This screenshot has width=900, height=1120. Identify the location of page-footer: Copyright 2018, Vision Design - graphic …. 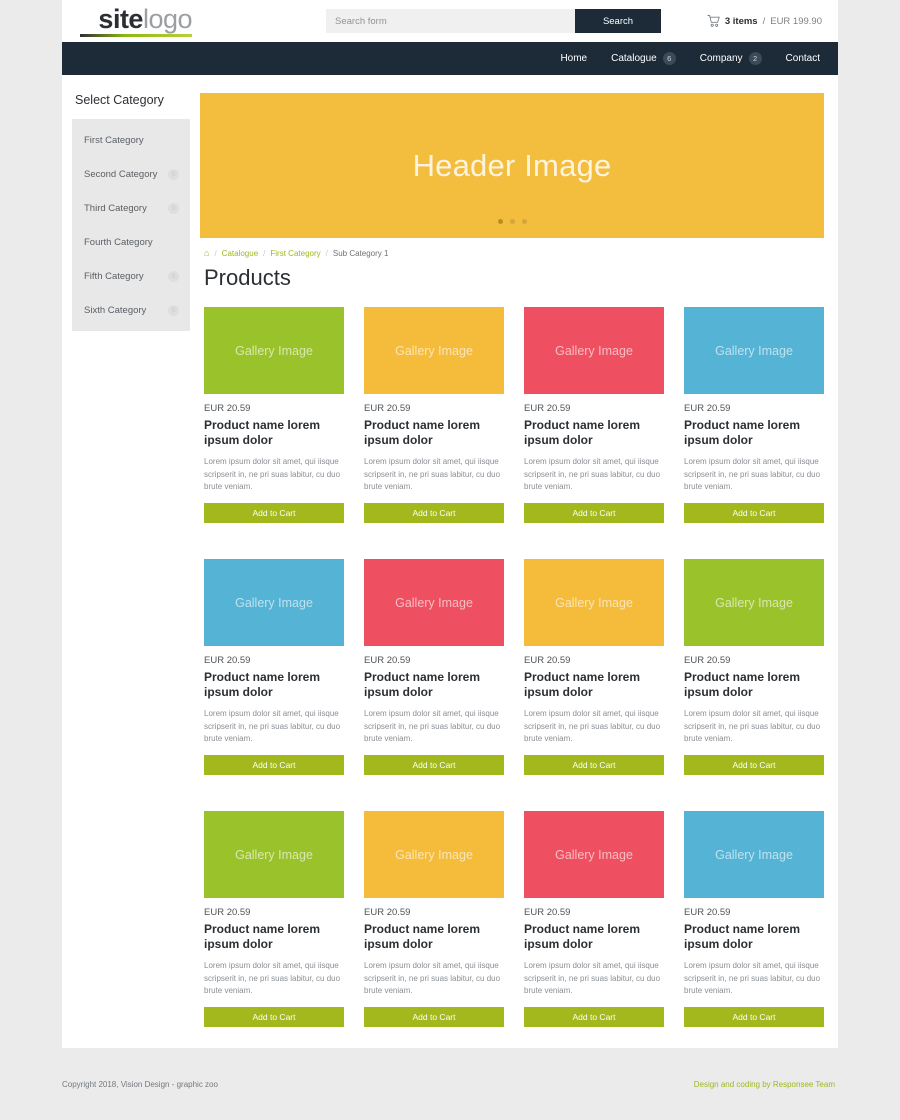
(450, 1084).